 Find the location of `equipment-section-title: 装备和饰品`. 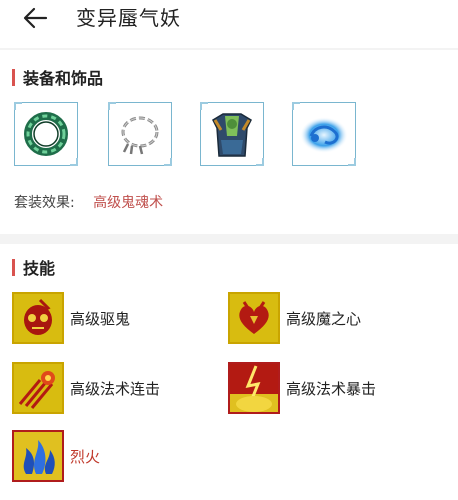

equipment-section-title: 装备和饰品 is located at coordinates (57, 77).